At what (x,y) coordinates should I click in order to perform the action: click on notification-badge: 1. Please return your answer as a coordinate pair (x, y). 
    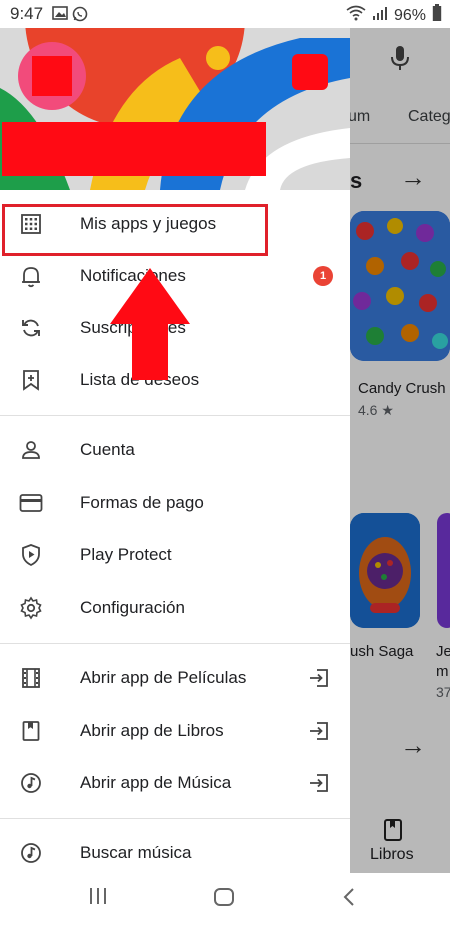
    Looking at the image, I should click on (323, 276).